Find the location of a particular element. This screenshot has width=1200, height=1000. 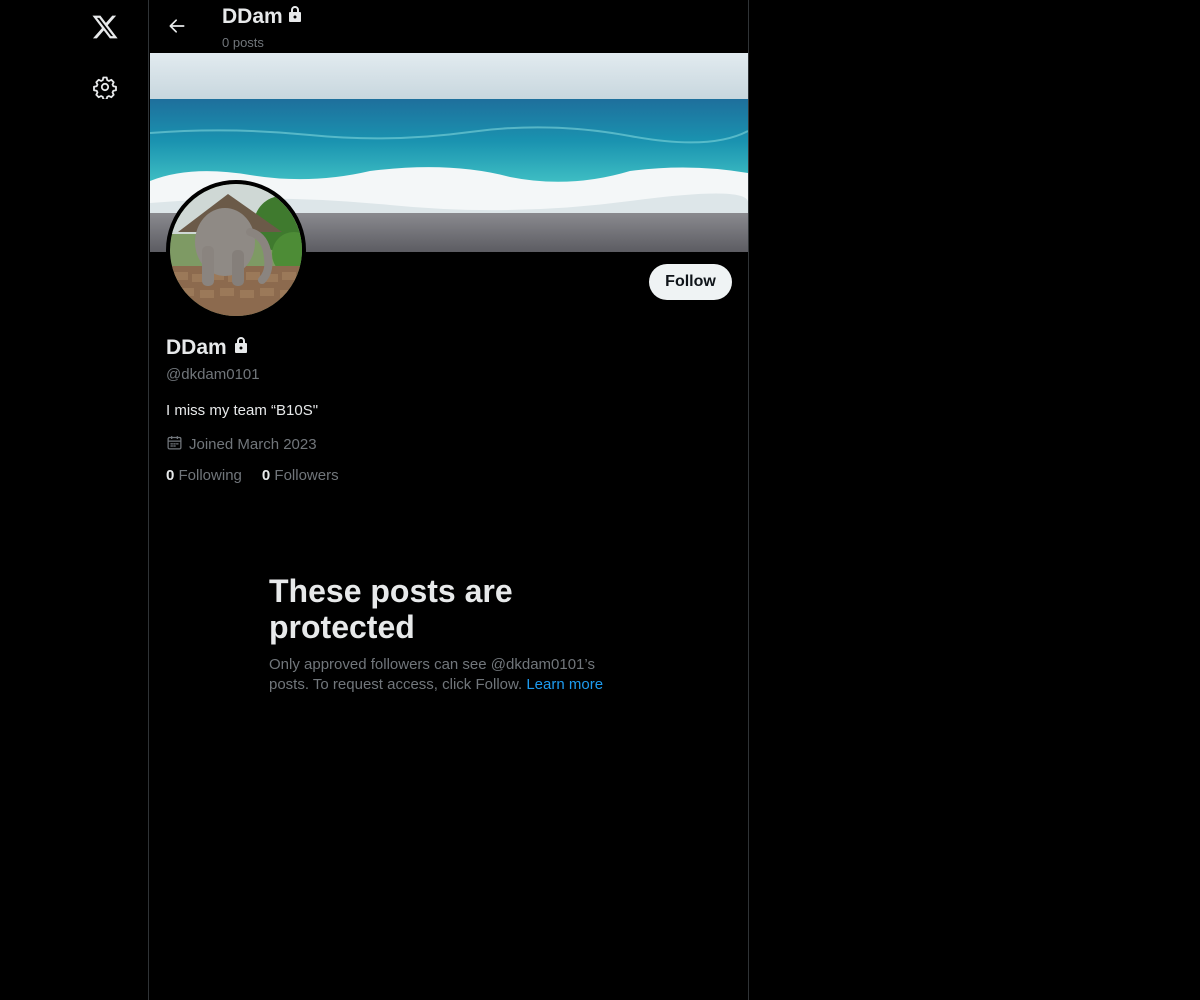

joined-date: Joined March 2023 is located at coordinates (241, 444).